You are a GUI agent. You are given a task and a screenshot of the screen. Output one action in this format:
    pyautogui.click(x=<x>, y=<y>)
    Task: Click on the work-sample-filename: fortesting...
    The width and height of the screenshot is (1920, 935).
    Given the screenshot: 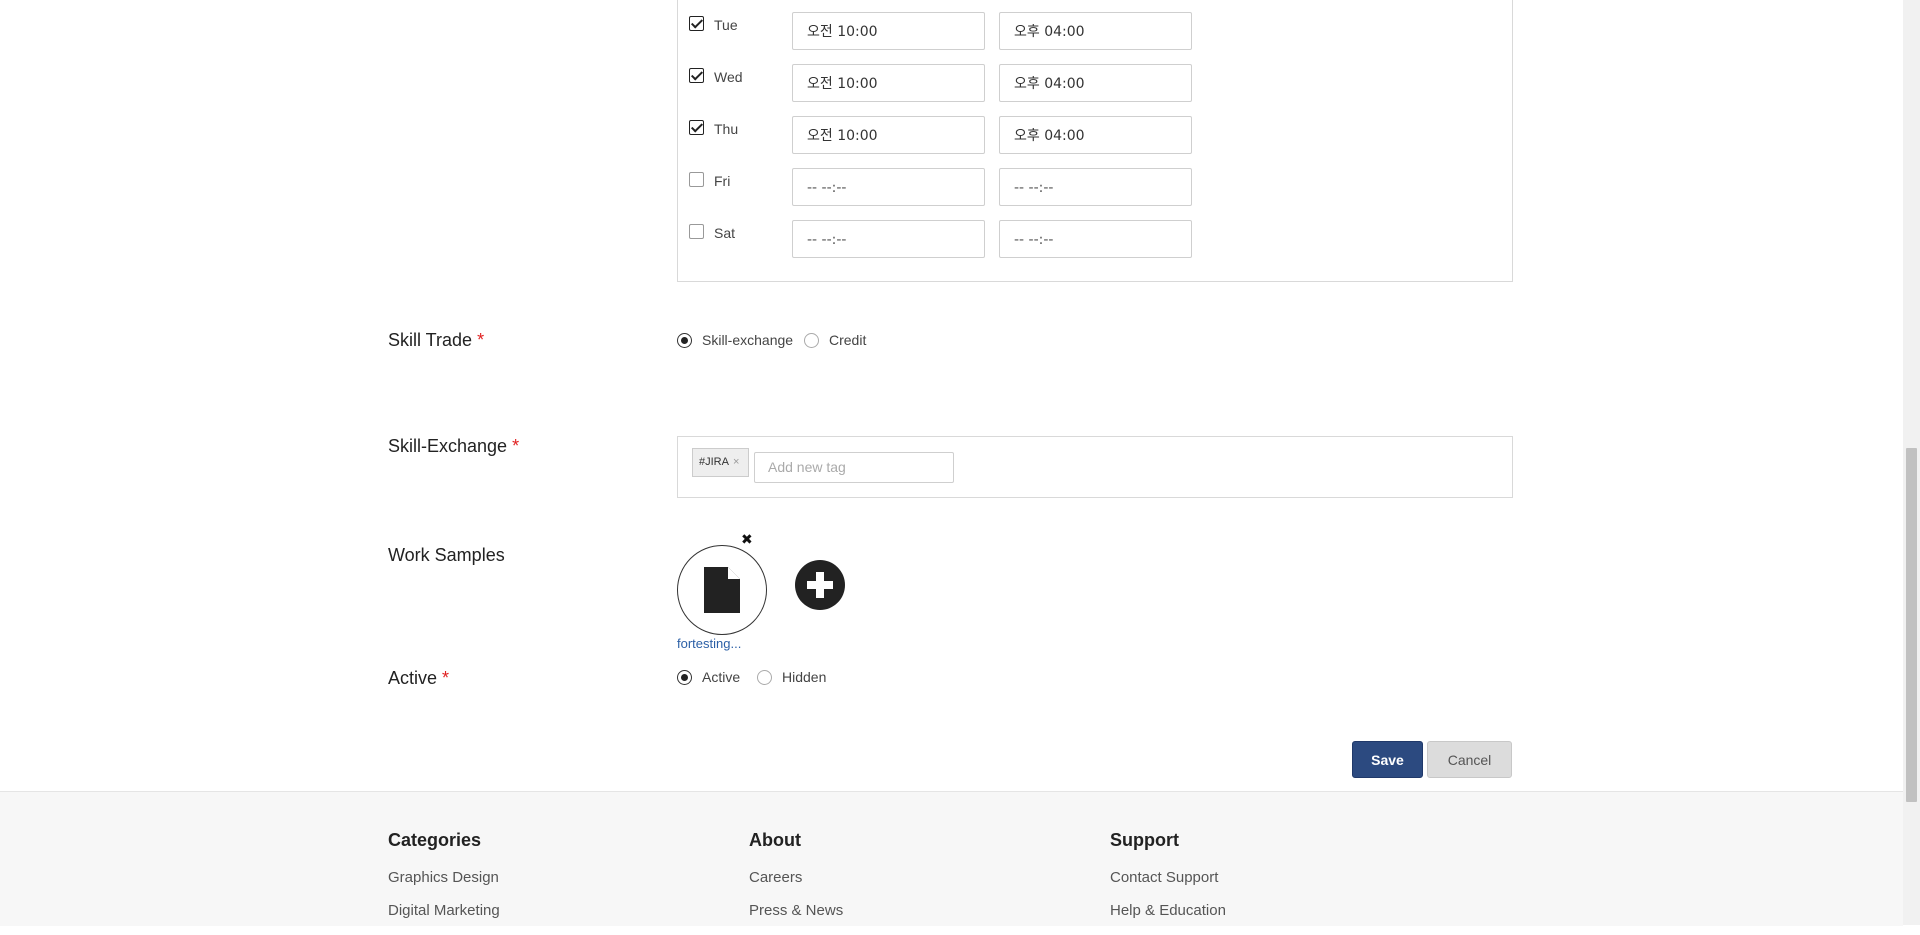 What is the action you would take?
    pyautogui.click(x=709, y=643)
    